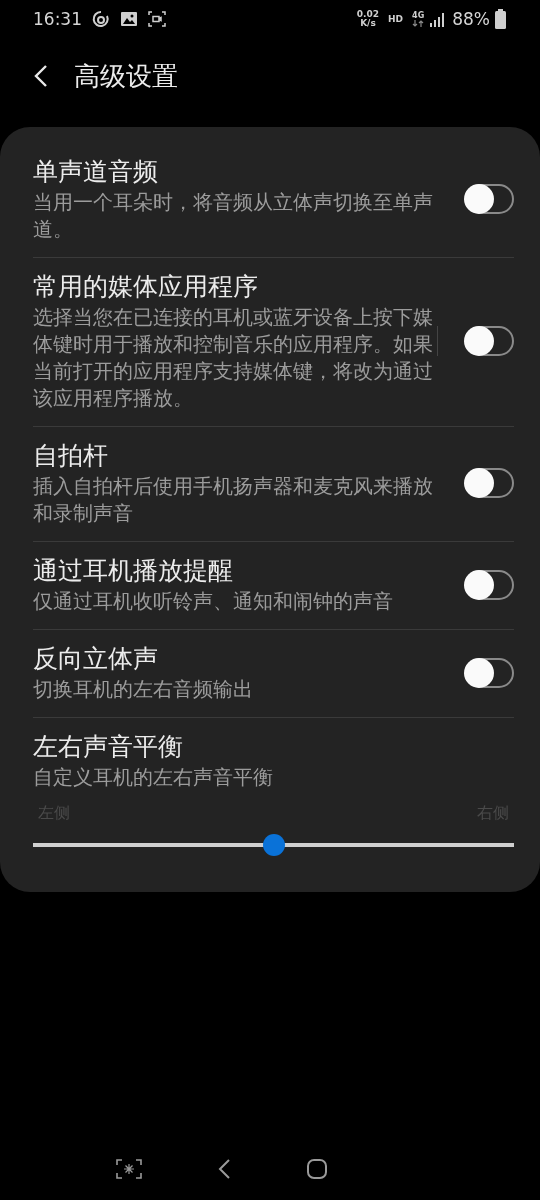  I want to click on recent-apps-icon, so click(129, 1169).